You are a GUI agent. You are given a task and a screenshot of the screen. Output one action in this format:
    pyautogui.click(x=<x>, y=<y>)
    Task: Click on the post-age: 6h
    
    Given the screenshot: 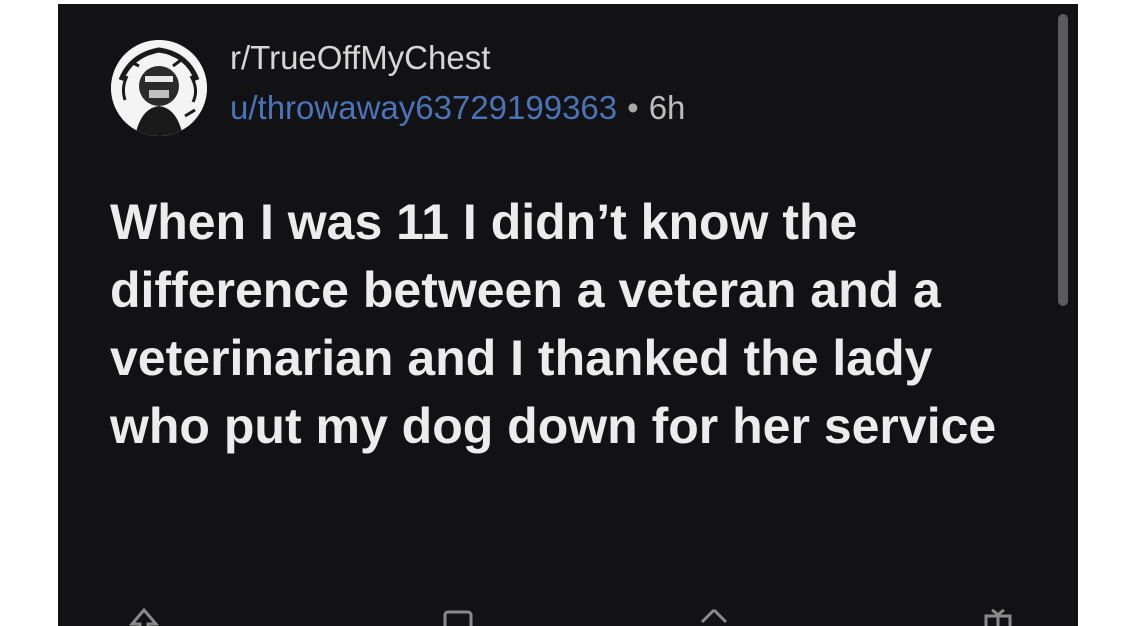 What is the action you would take?
    pyautogui.click(x=667, y=107)
    